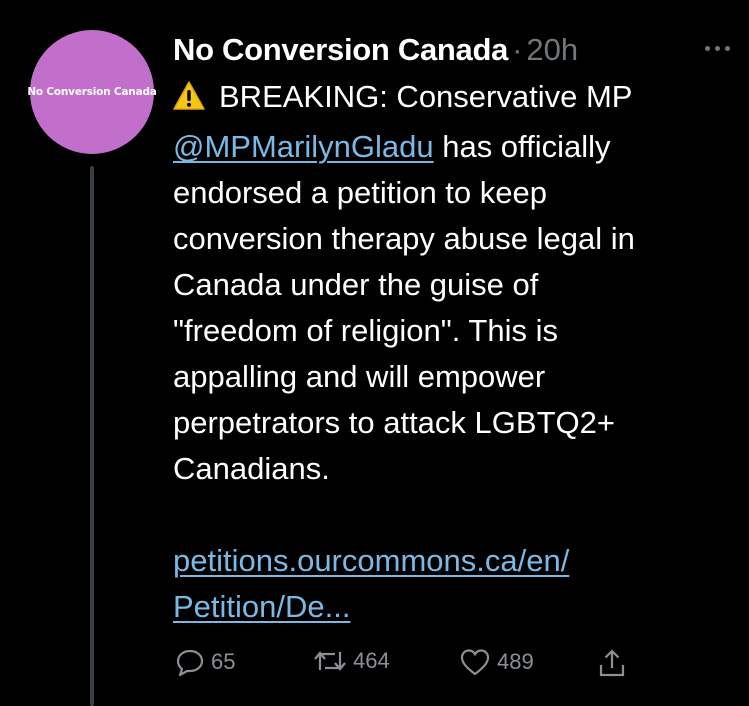  I want to click on reply-icon, so click(190, 662).